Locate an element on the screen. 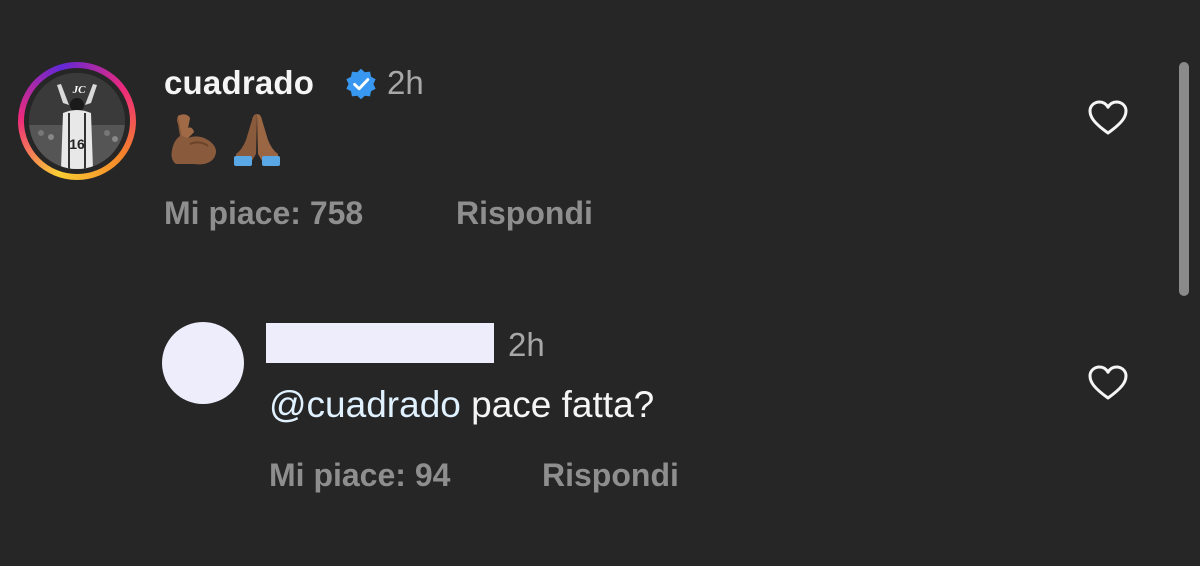  comment-likes: Mi piace: 758 is located at coordinates (263, 213).